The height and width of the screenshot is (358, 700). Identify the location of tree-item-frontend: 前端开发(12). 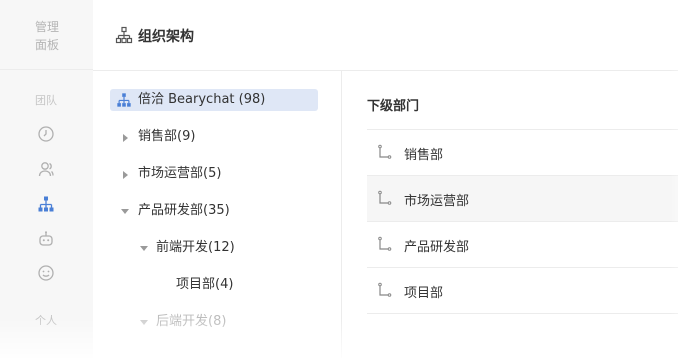
(230, 248).